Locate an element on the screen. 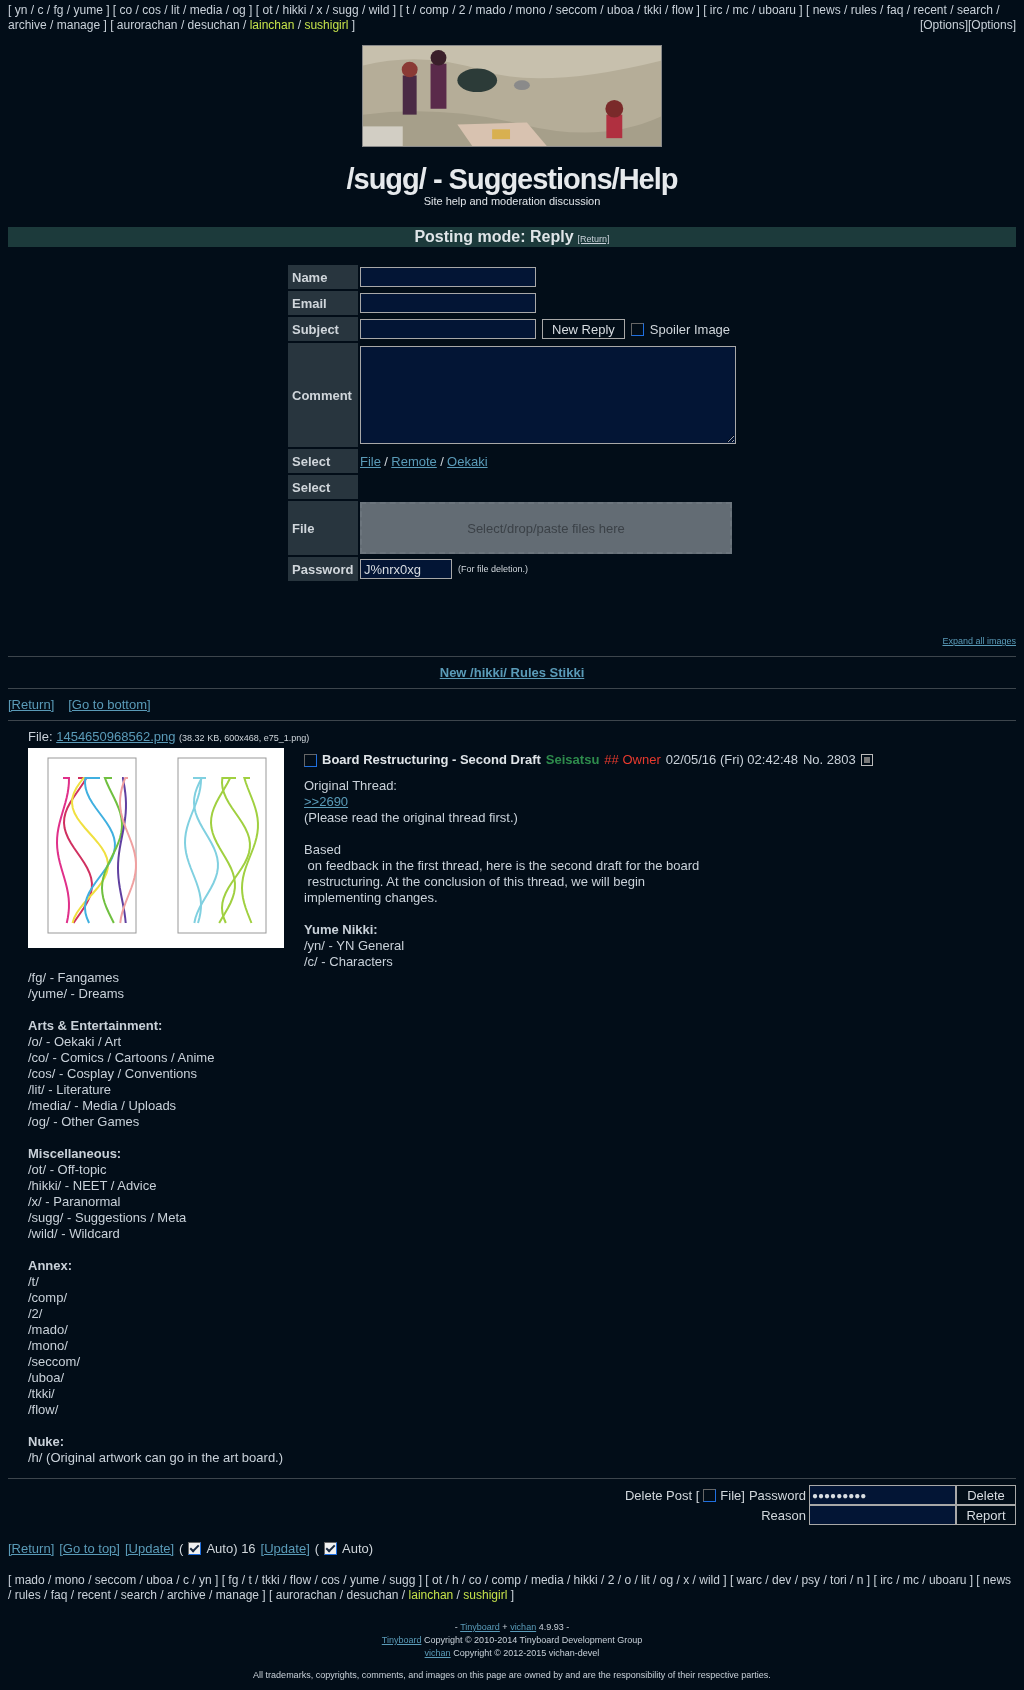 The image size is (1024, 1690). upload-mode-link: File is located at coordinates (370, 461).